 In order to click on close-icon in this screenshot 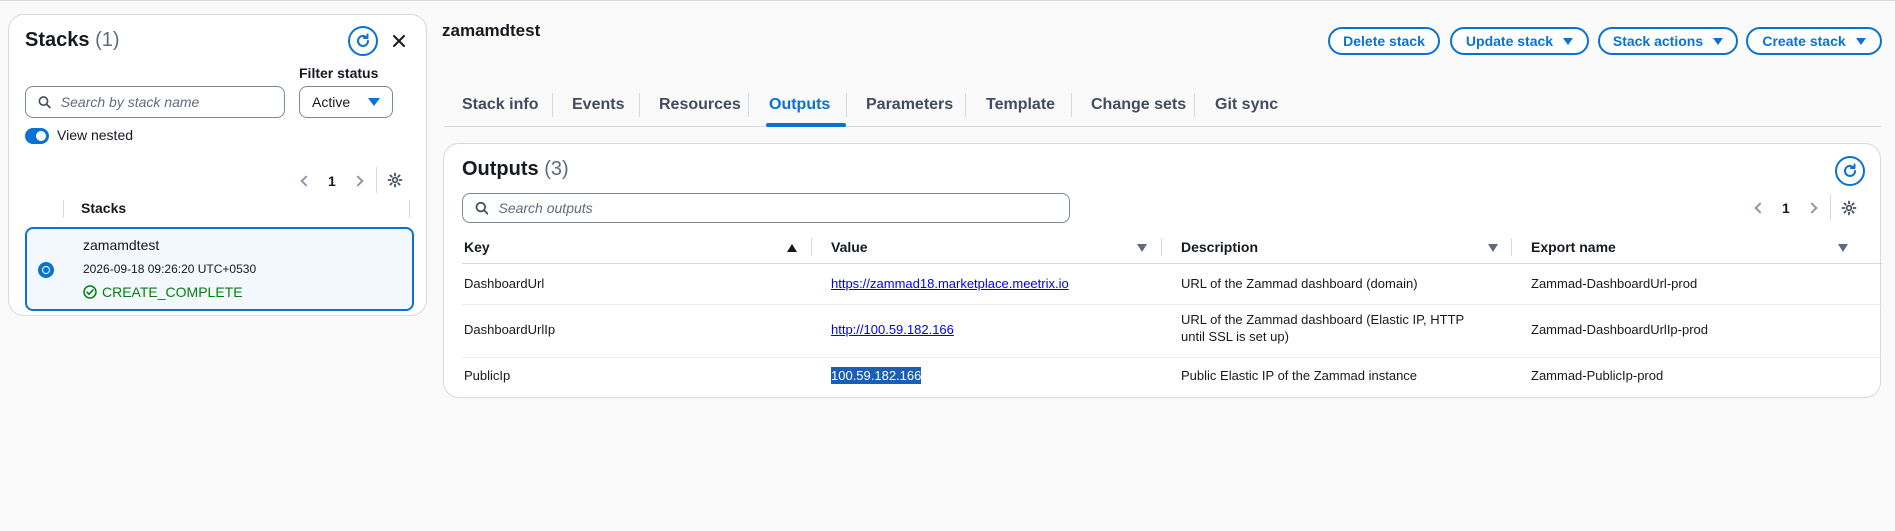, I will do `click(399, 41)`.